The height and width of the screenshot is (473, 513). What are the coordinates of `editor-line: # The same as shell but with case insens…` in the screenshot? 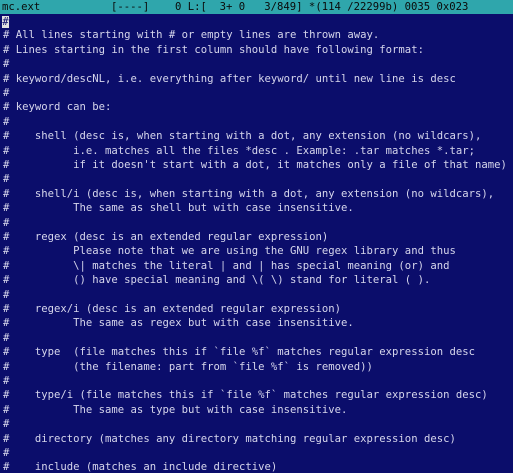 It's located at (178, 208).